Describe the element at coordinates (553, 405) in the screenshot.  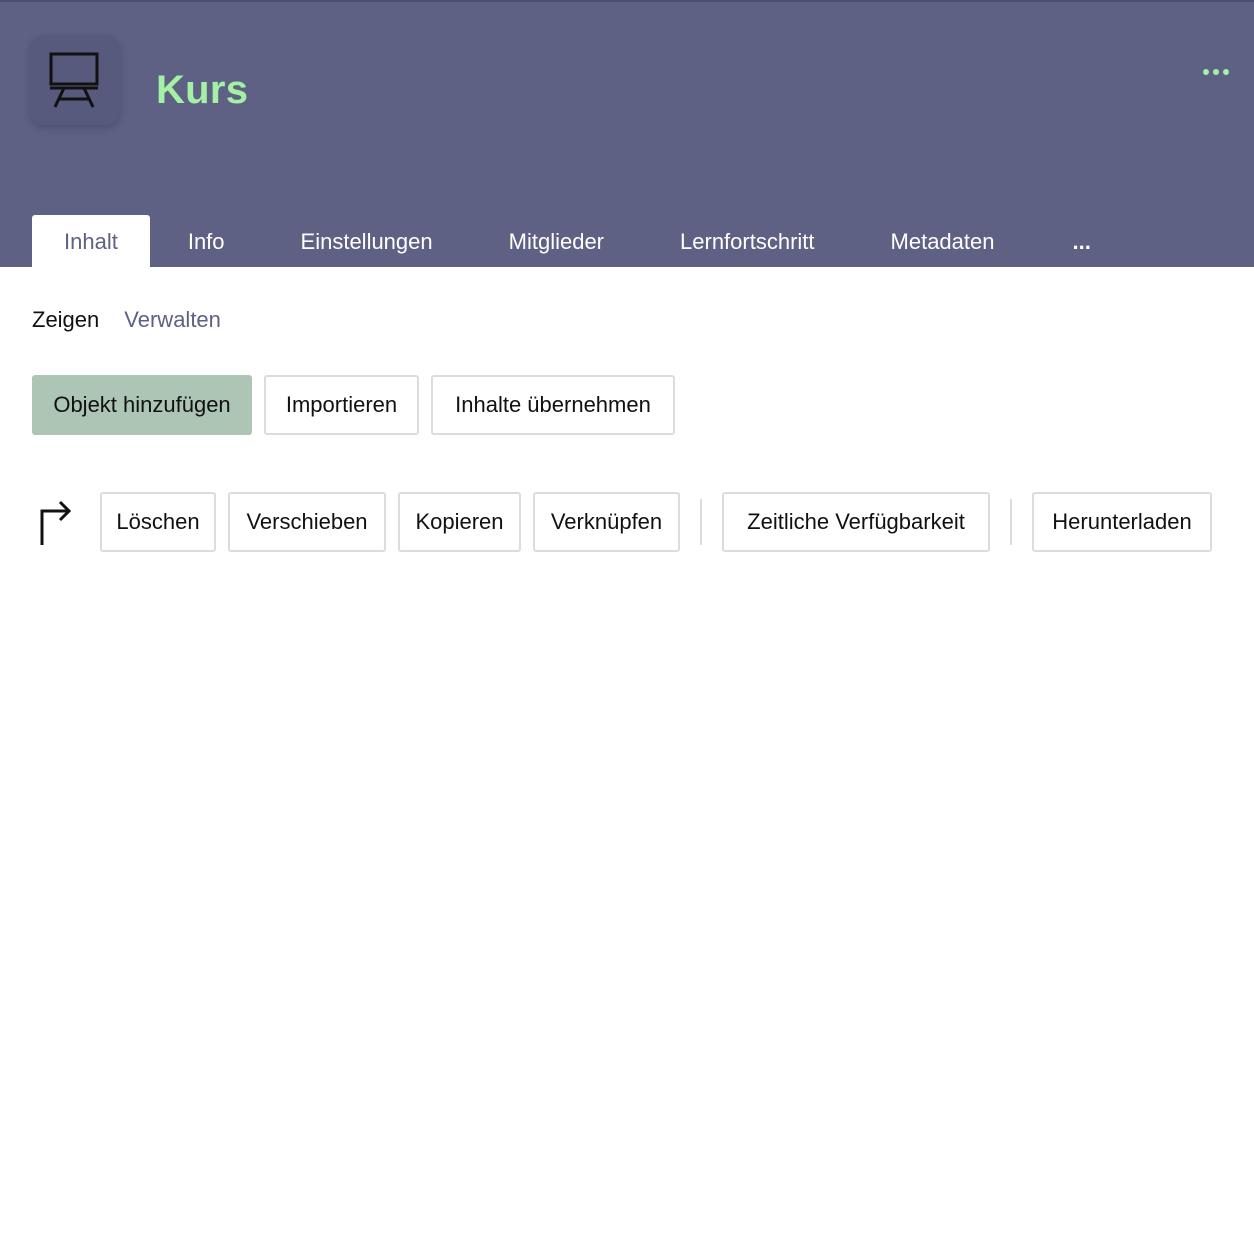
I see `take-over-content-button: Inhalte übernehmen` at that location.